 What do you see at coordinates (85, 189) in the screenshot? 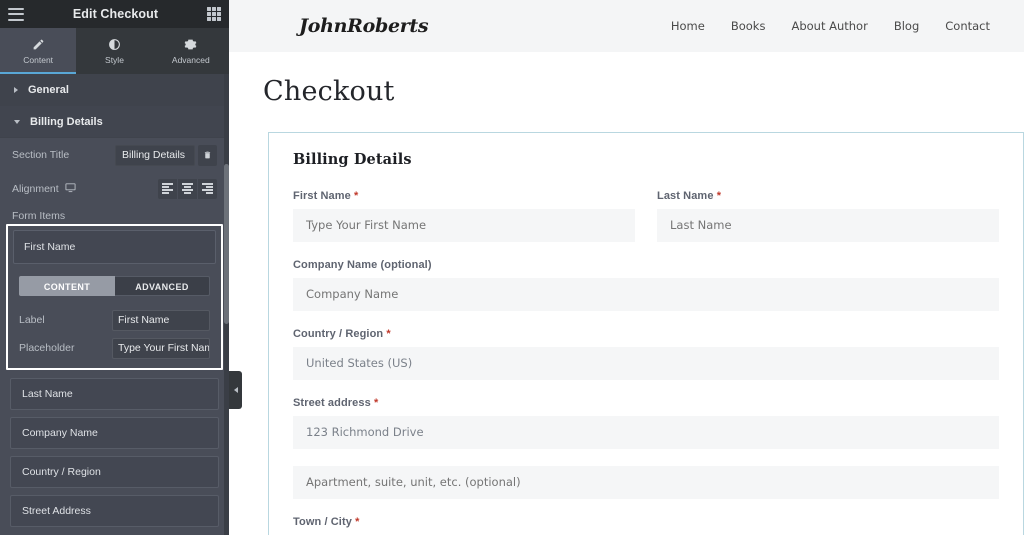
I see `alignment-label: Alignment` at bounding box center [85, 189].